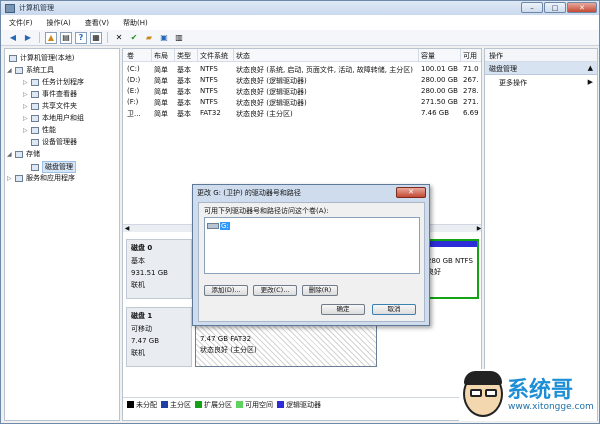  Describe the element at coordinates (51, 37) in the screenshot. I see `up-folder-icon: ▲` at that location.